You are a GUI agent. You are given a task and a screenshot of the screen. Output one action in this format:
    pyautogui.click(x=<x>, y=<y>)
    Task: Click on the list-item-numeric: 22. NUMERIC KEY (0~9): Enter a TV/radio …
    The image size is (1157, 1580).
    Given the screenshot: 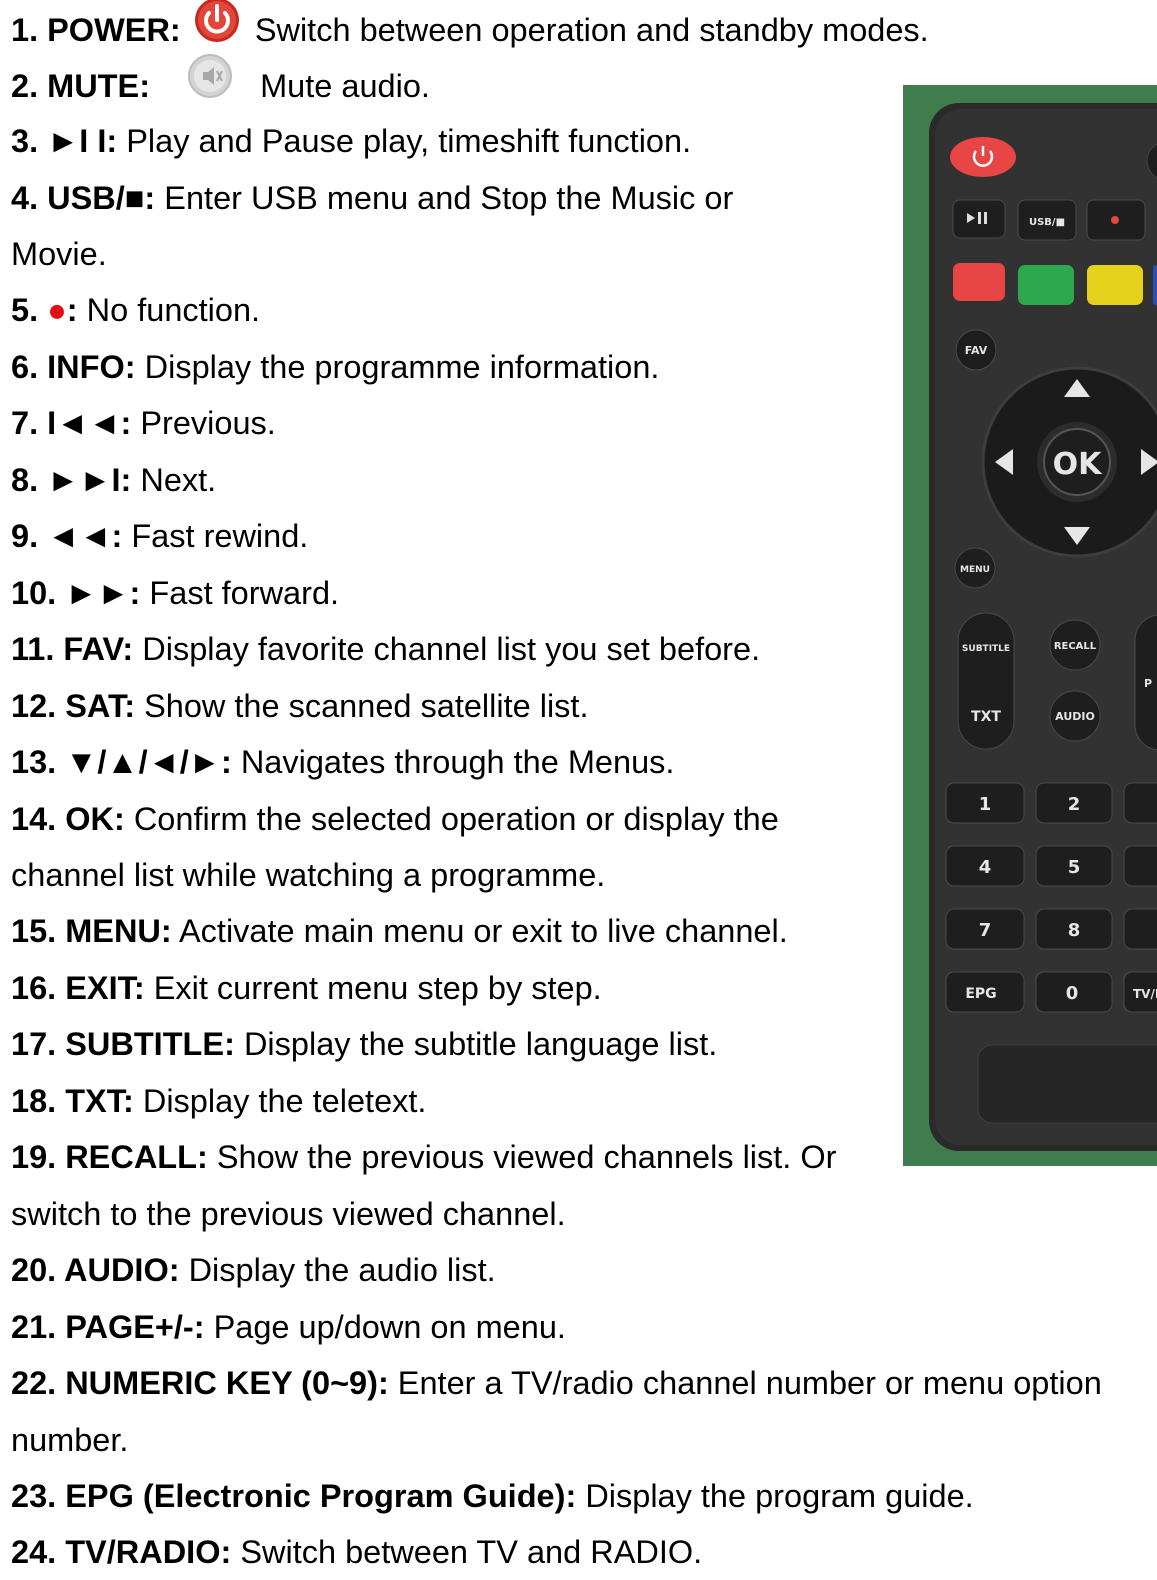 What is the action you would take?
    pyautogui.click(x=556, y=1383)
    